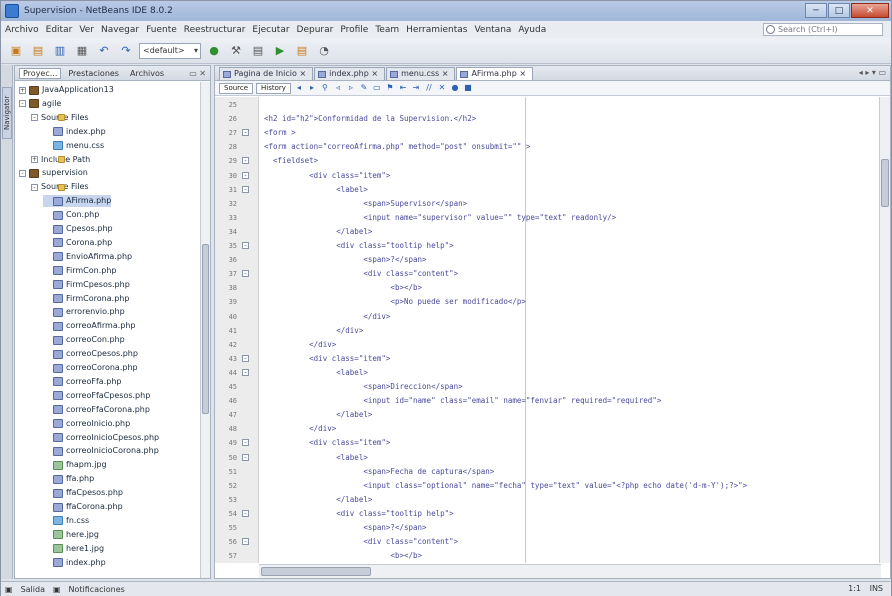  What do you see at coordinates (387, 30) in the screenshot?
I see `menu-team: Team` at bounding box center [387, 30].